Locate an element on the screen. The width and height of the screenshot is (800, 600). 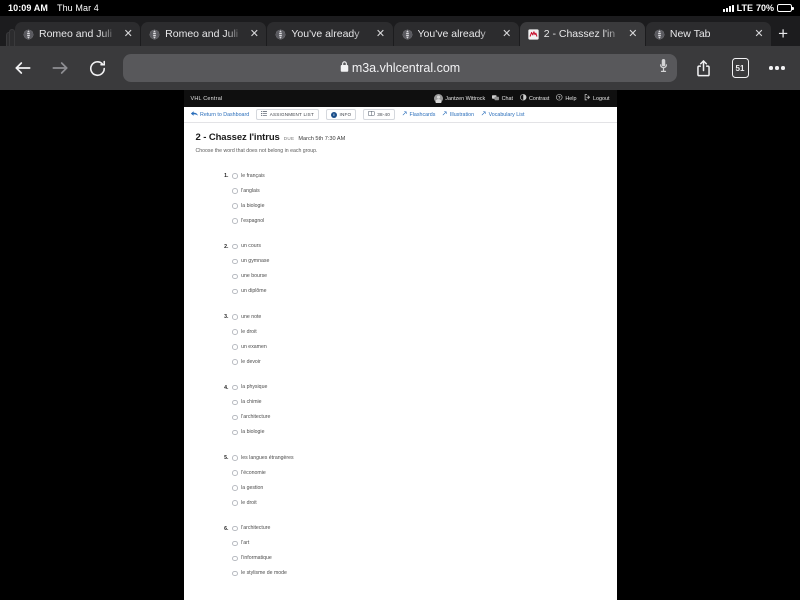
option-row: la gestion is located at coordinates (413, 491).